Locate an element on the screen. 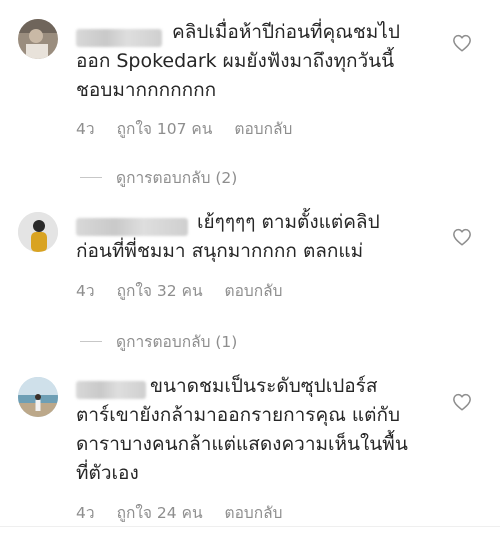 Image resolution: width=500 pixels, height=536 pixels. view-replies-button: ดูการตอบกลับ (2) is located at coordinates (158, 177).